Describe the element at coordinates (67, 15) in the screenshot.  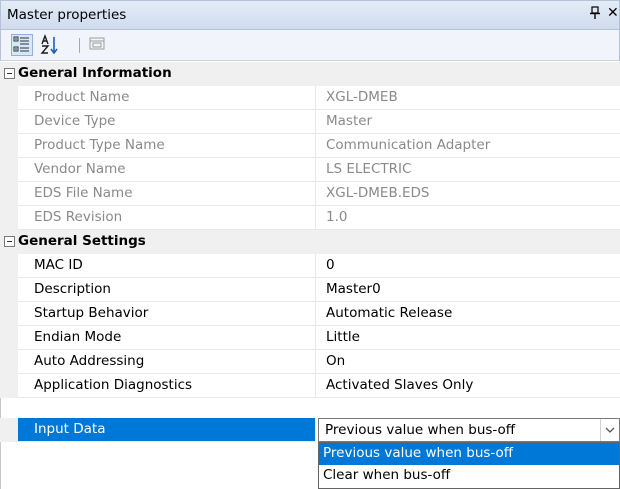
I see `panel-title: Master properties` at that location.